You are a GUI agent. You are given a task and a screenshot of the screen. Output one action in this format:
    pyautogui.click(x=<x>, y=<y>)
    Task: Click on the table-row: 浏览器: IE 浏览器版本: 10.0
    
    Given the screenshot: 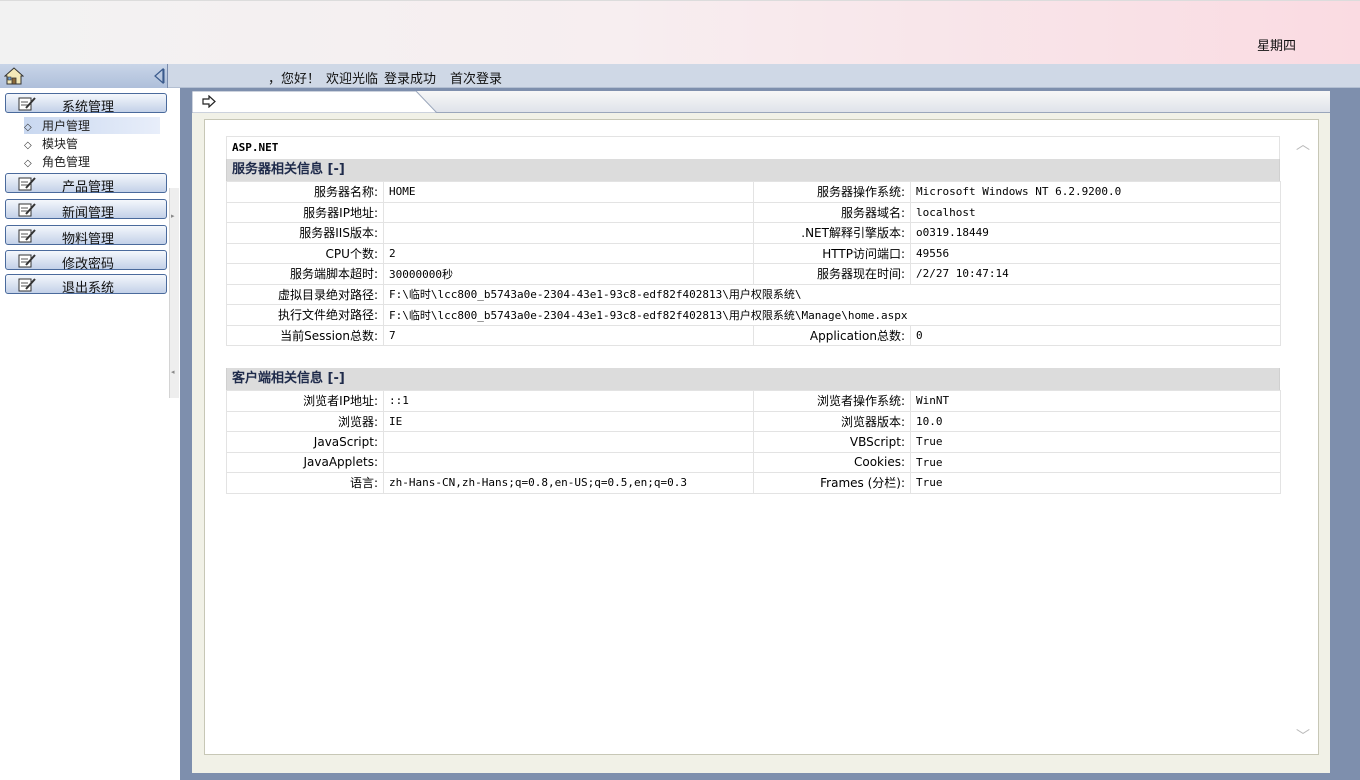 What is the action you would take?
    pyautogui.click(x=753, y=421)
    